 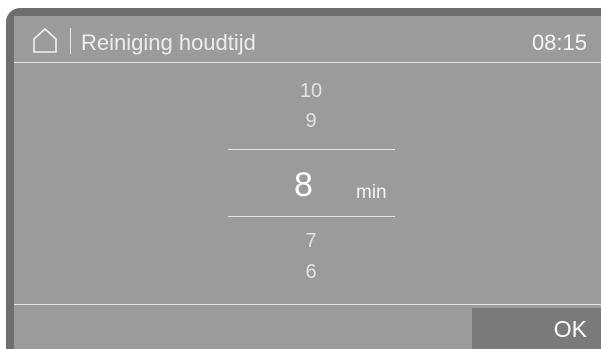 I want to click on header-bar: Reiniging houdtijd 08:15, so click(x=307, y=39).